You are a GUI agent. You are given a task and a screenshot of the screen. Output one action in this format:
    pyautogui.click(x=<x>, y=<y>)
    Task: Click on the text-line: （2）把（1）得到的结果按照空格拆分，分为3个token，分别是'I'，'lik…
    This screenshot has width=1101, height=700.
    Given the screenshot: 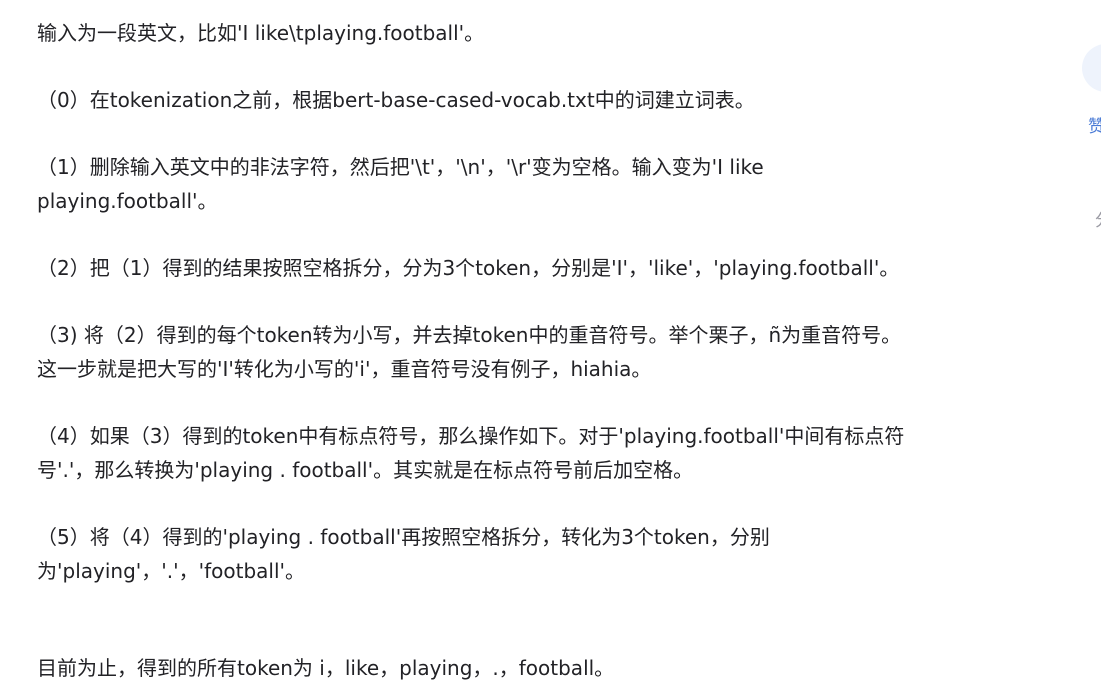 What is the action you would take?
    pyautogui.click(x=468, y=268)
    